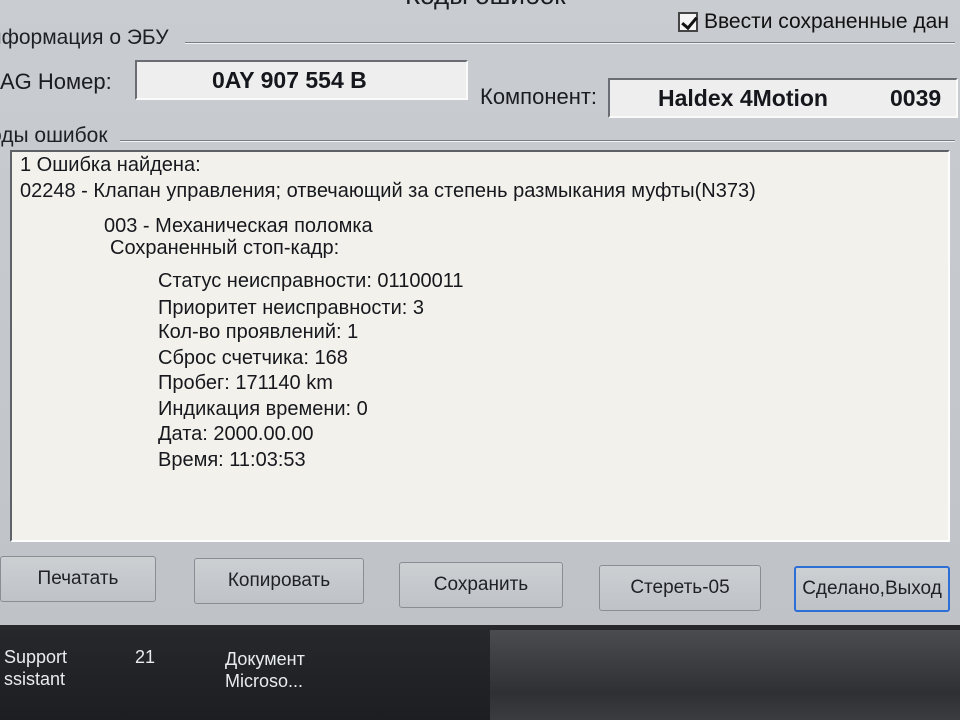  What do you see at coordinates (311, 281) in the screenshot?
I see `fault-line: Статус неисправности: 01100011` at bounding box center [311, 281].